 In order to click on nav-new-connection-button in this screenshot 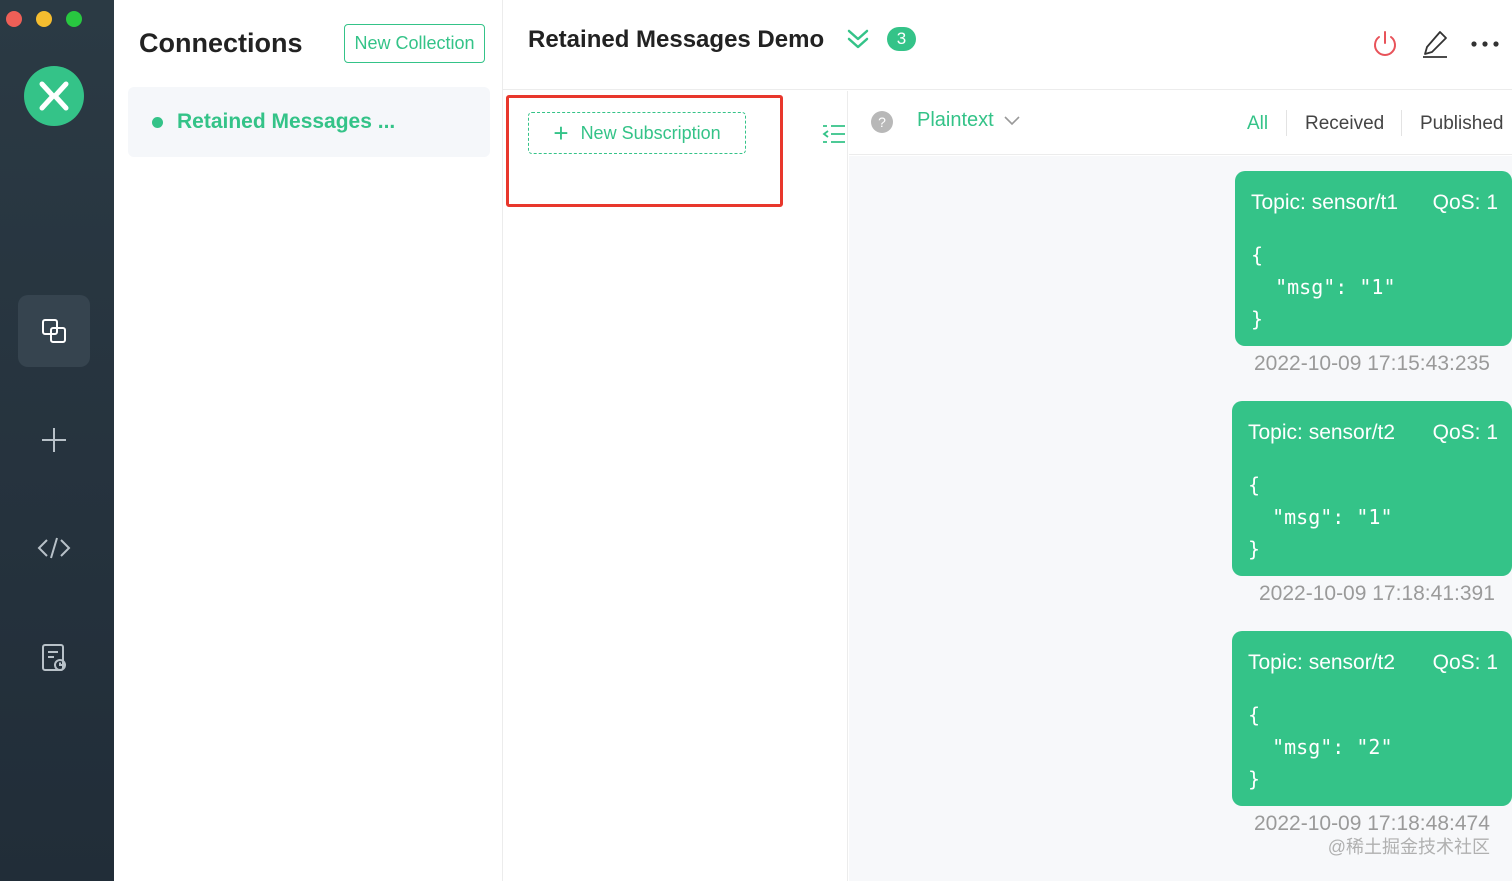, I will do `click(54, 440)`.